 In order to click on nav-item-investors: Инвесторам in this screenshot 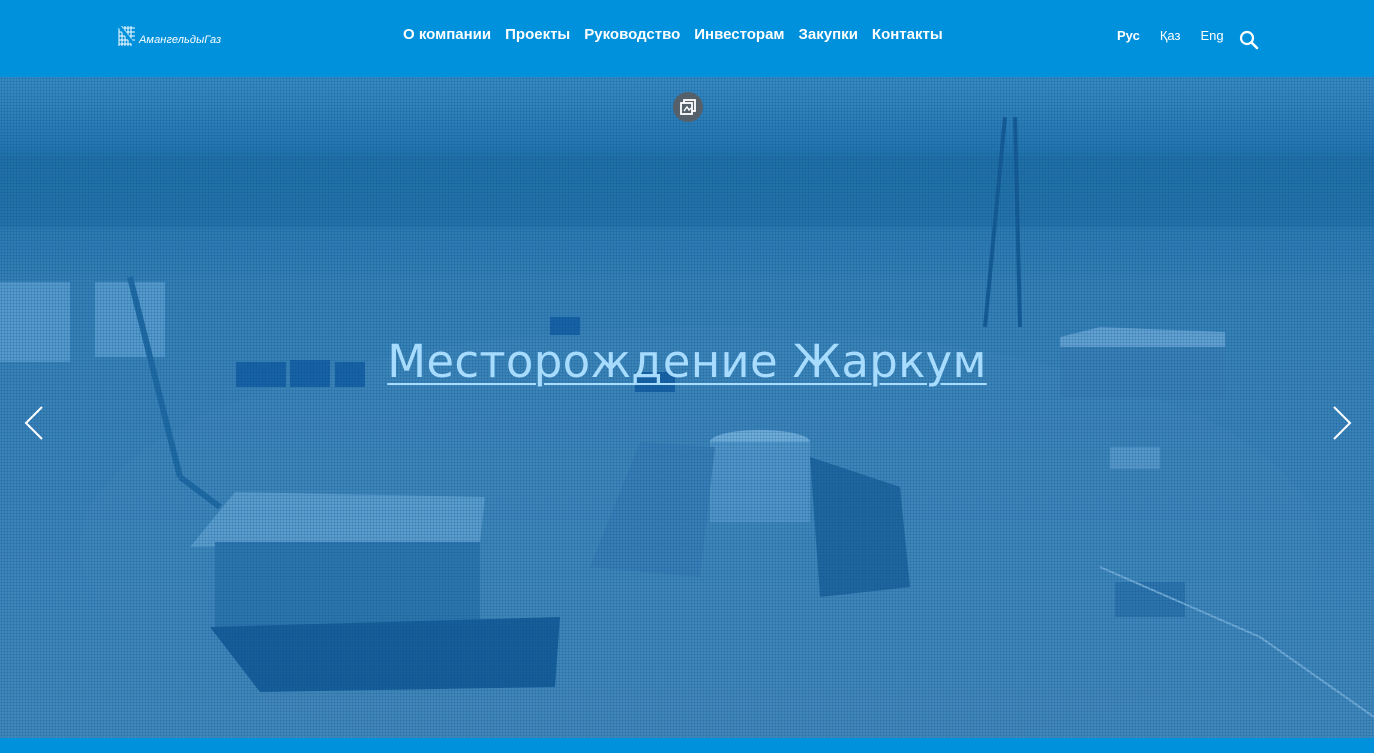, I will do `click(739, 34)`.